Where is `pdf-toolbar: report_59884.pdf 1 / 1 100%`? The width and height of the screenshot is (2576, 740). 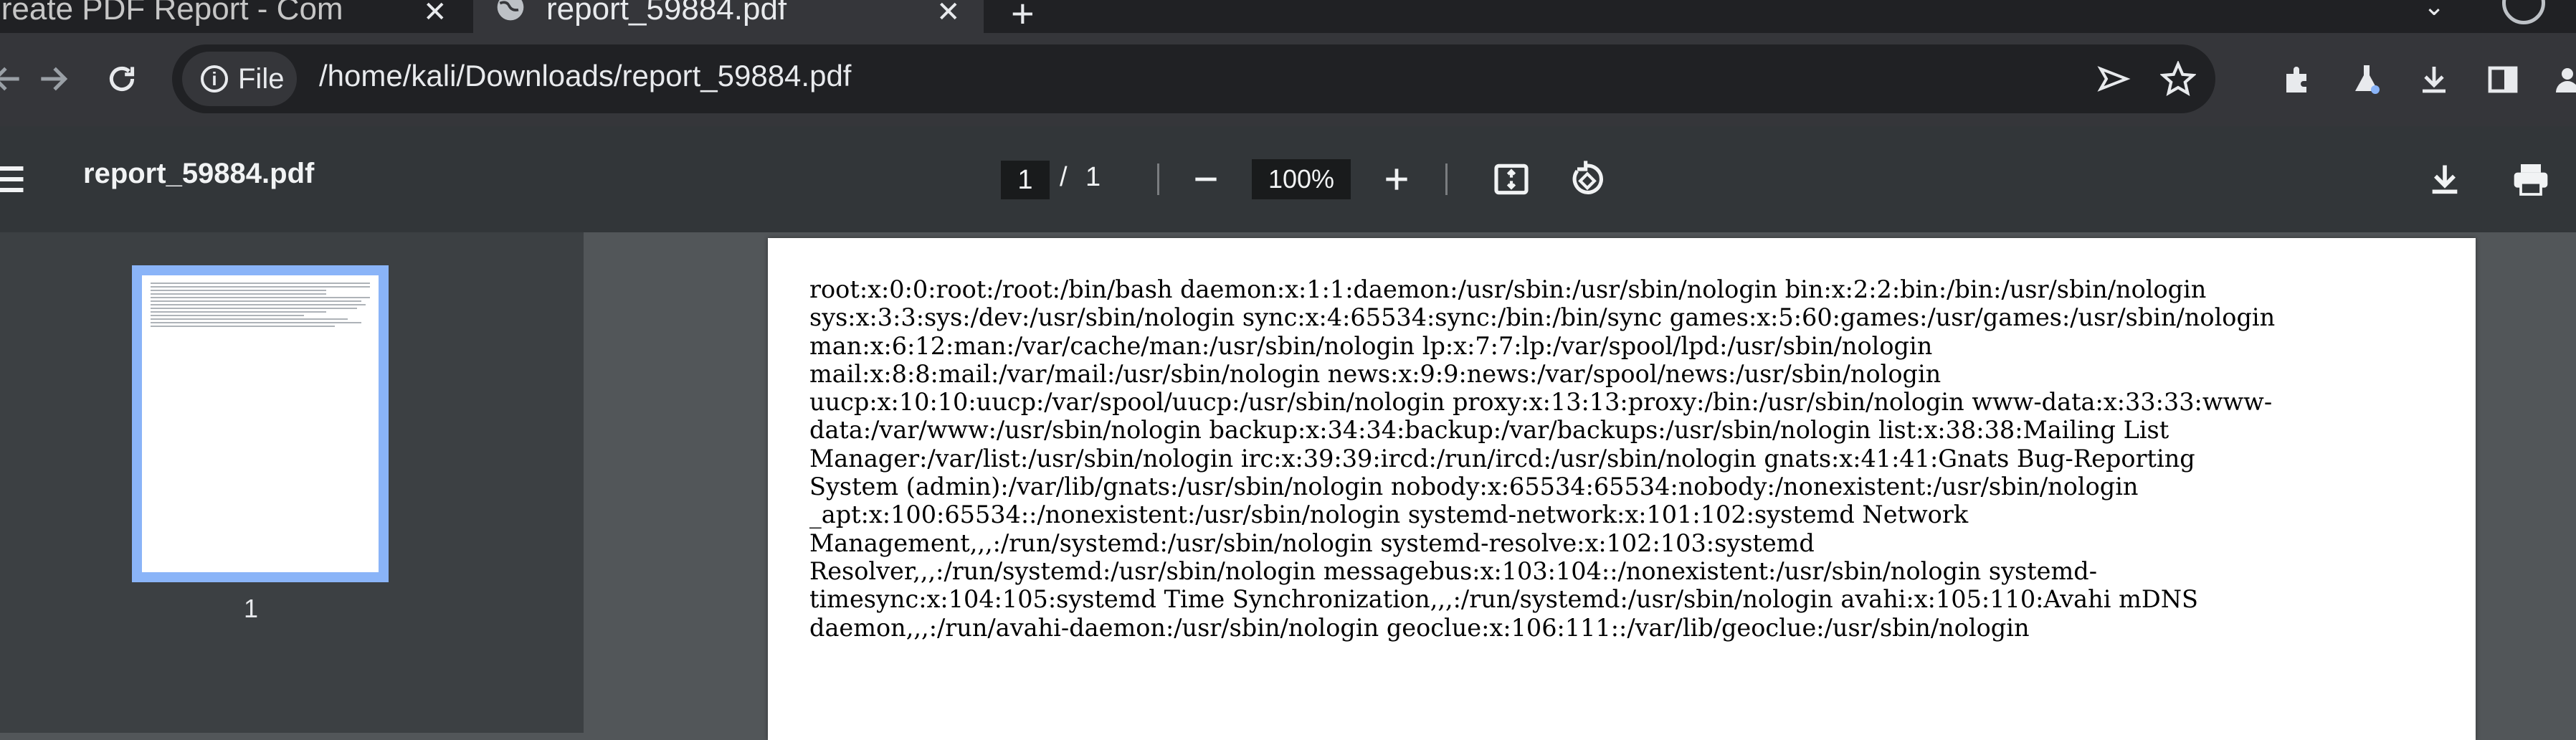 pdf-toolbar: report_59884.pdf 1 / 1 100% is located at coordinates (1288, 179).